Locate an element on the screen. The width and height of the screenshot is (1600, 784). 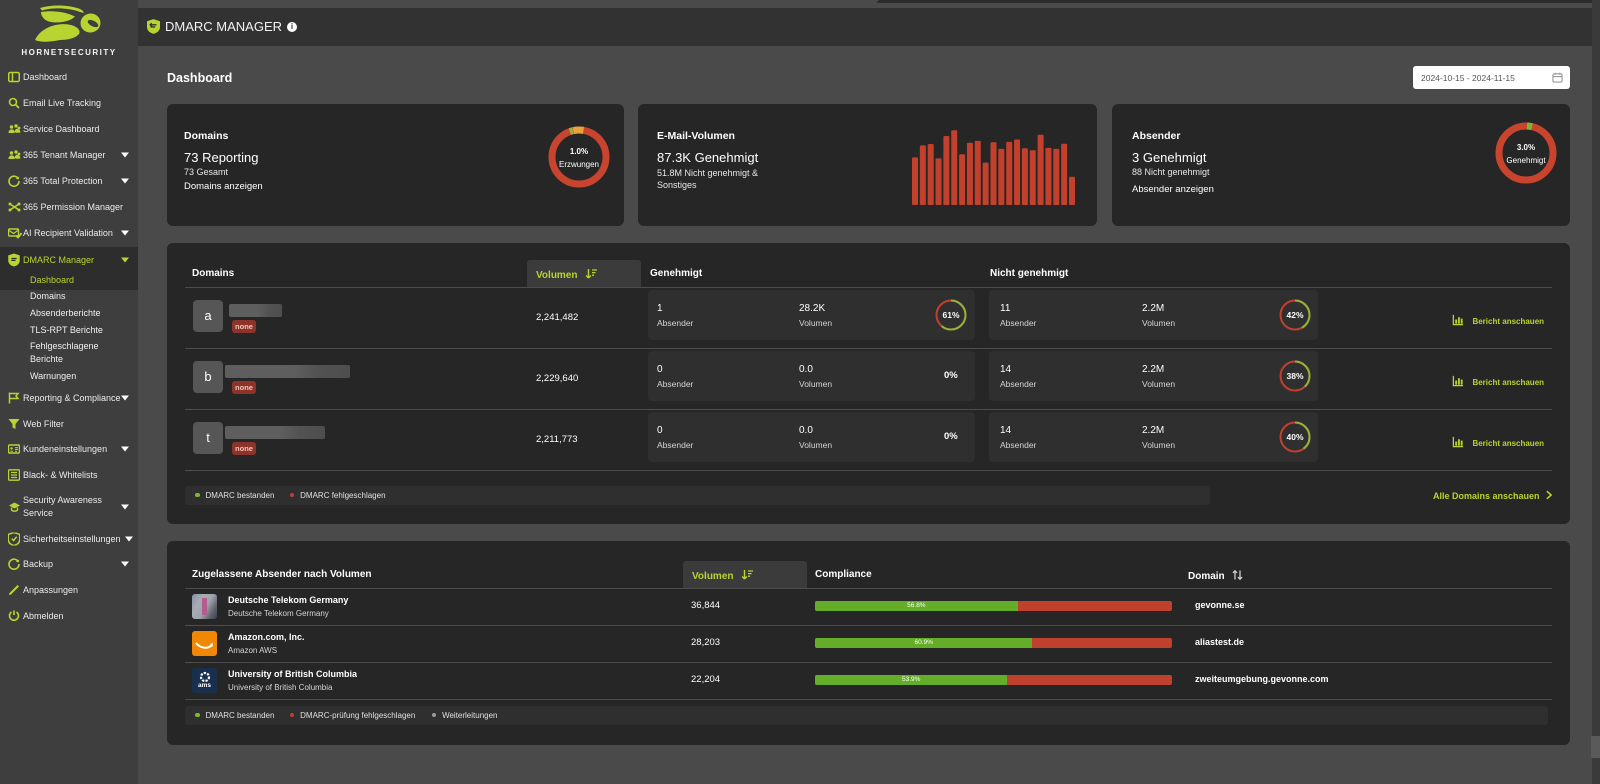
svg-text: 40% is located at coordinates (1294, 437).